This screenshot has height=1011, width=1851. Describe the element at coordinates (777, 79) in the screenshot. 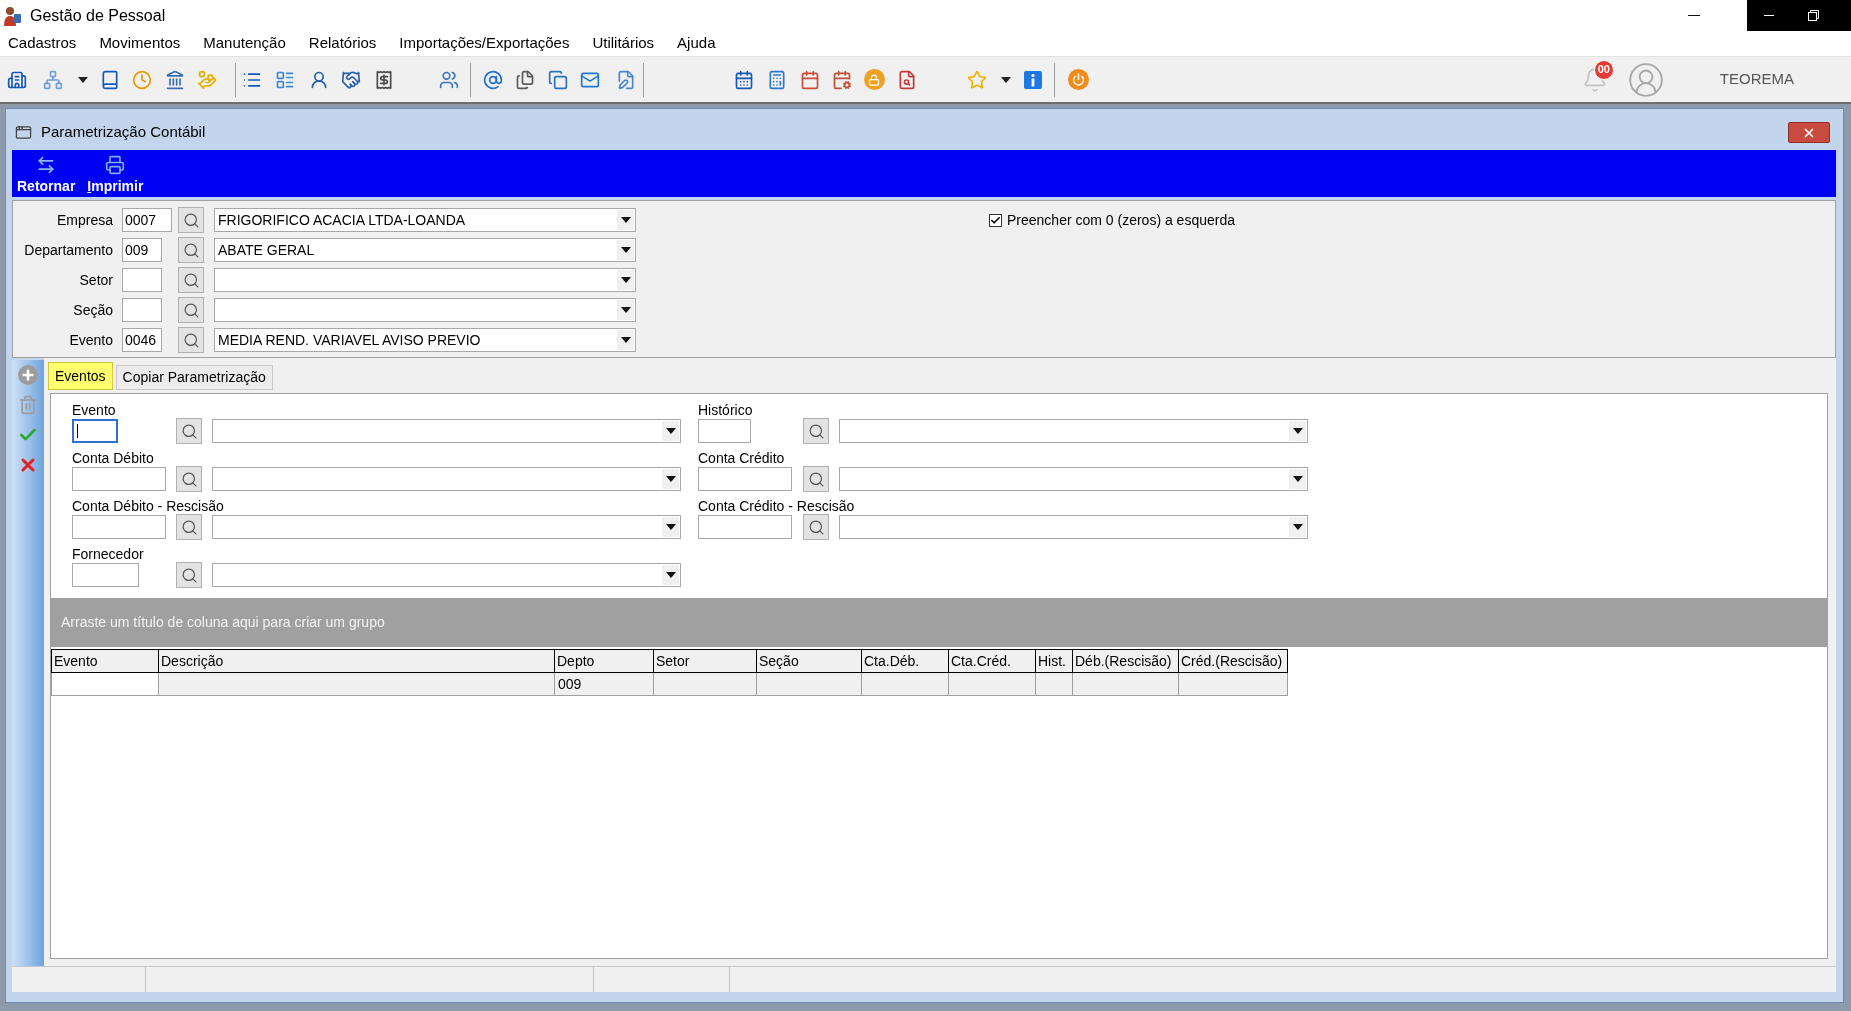

I see `calculator-icon` at that location.